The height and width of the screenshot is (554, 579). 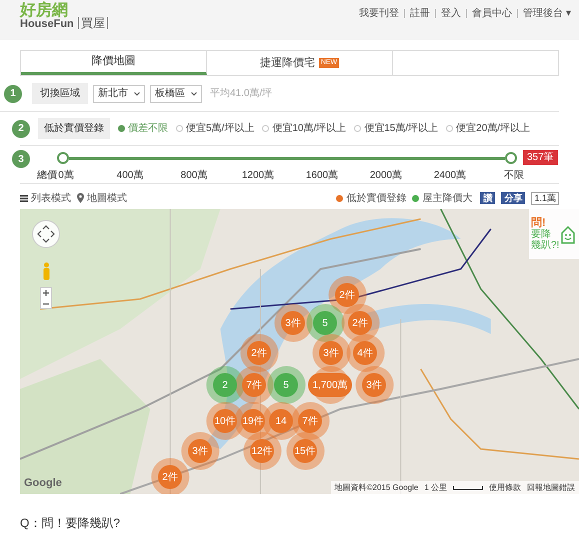 I want to click on promo-text: 幾趴?!, so click(x=545, y=245).